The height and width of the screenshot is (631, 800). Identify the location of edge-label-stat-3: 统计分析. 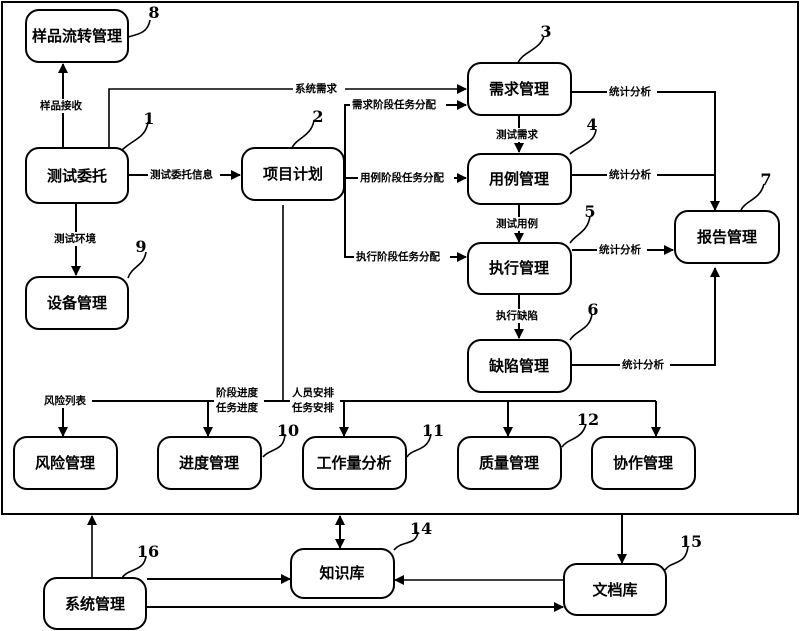
(632, 92).